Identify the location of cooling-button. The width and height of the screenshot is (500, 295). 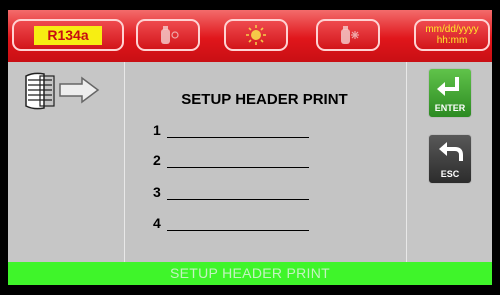
(348, 35).